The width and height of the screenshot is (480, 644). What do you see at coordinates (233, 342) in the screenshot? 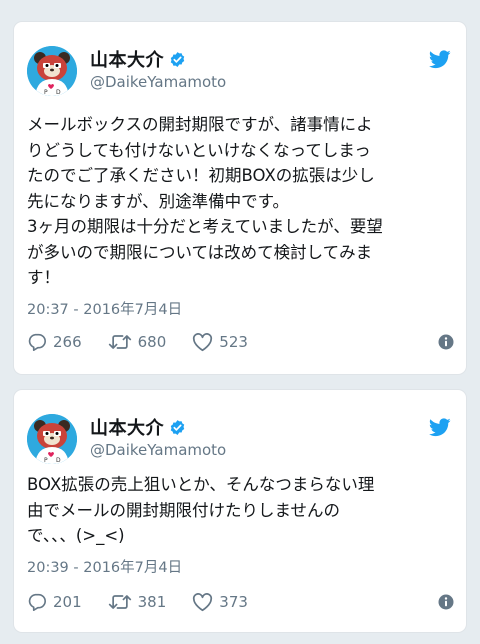
I see `like-count: 523` at bounding box center [233, 342].